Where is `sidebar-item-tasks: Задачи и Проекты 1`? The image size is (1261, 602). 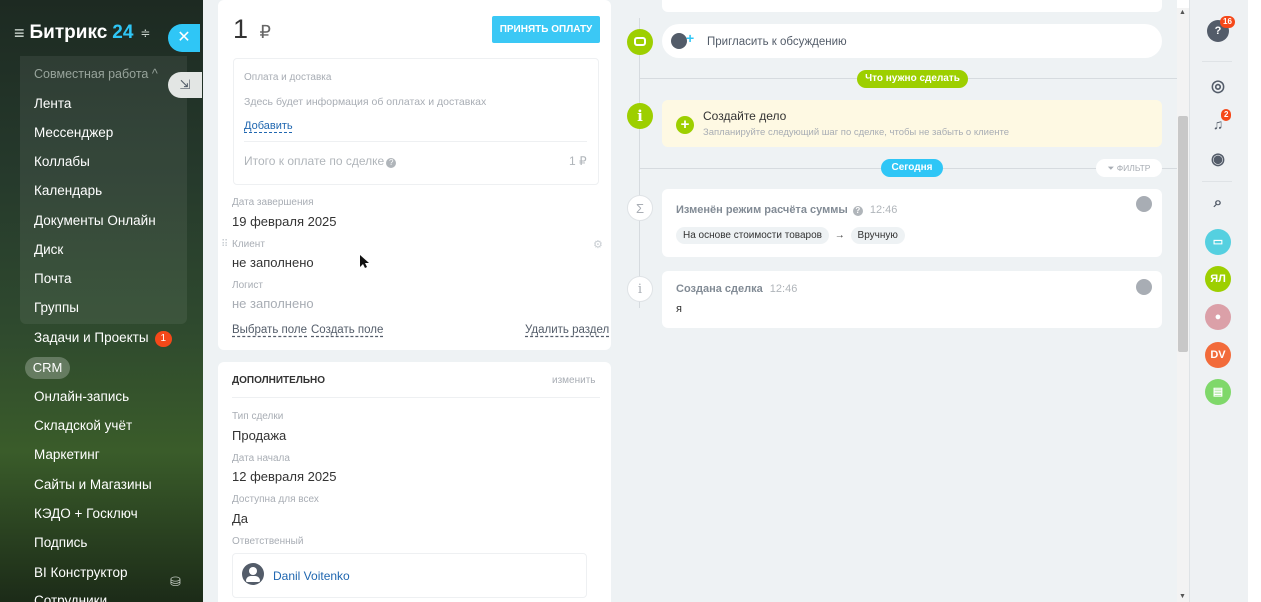 sidebar-item-tasks: Задачи и Проекты 1 is located at coordinates (103, 338).